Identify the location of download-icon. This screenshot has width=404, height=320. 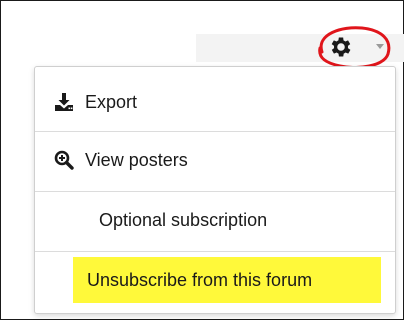
(64, 102).